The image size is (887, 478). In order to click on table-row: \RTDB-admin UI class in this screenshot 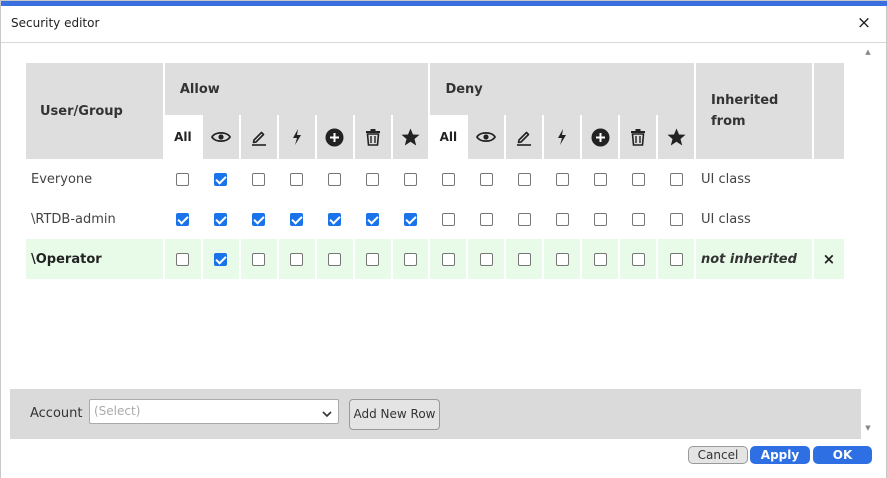, I will do `click(435, 219)`.